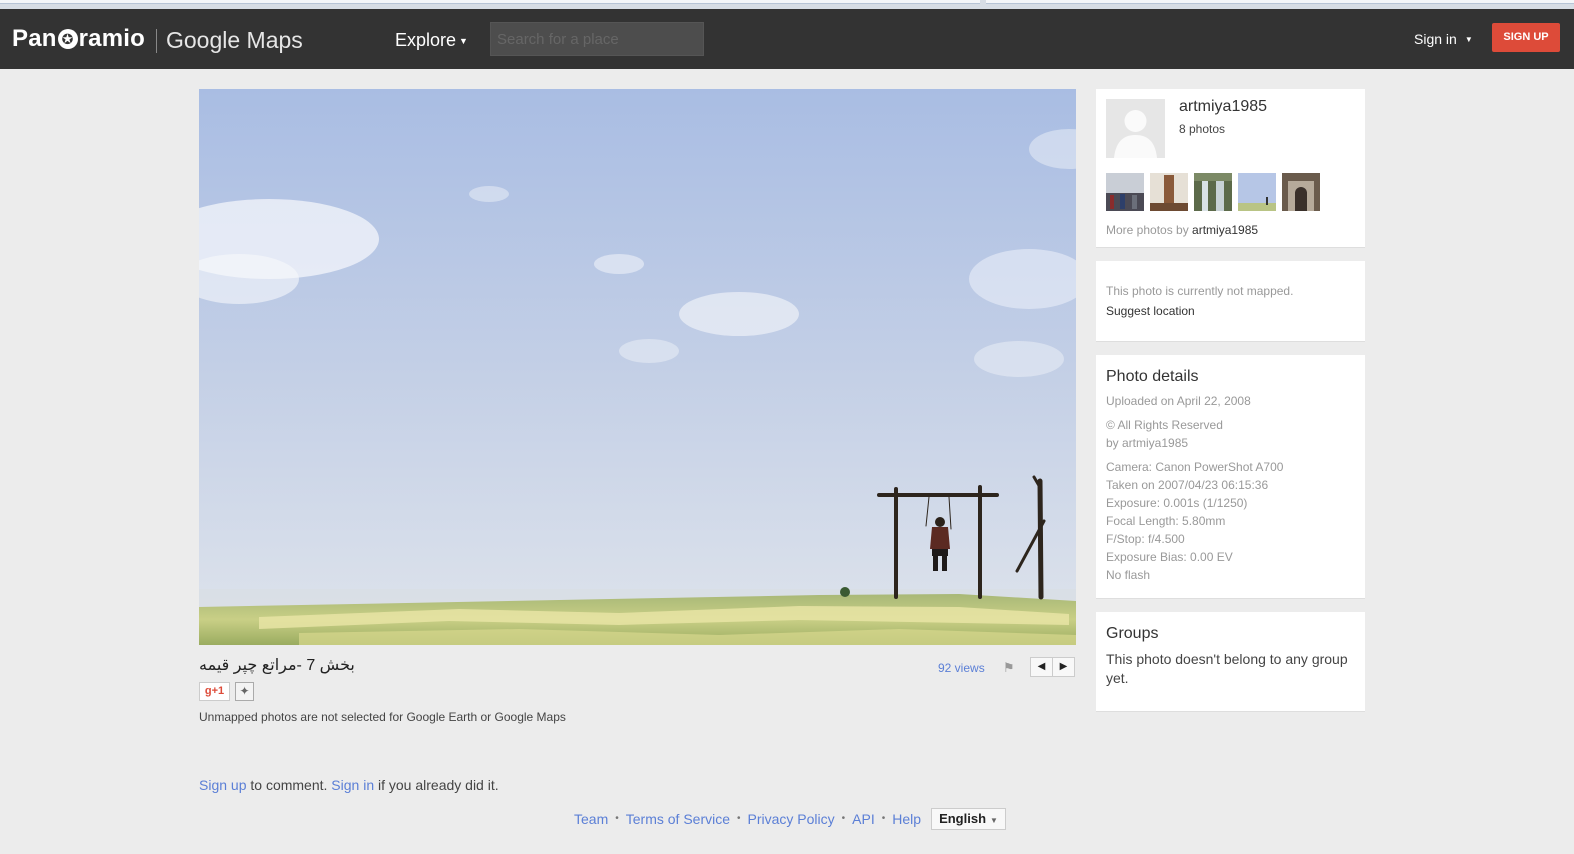 This screenshot has height=854, width=1574. What do you see at coordinates (436, 785) in the screenshot?
I see `comment-text: if you already did it.` at bounding box center [436, 785].